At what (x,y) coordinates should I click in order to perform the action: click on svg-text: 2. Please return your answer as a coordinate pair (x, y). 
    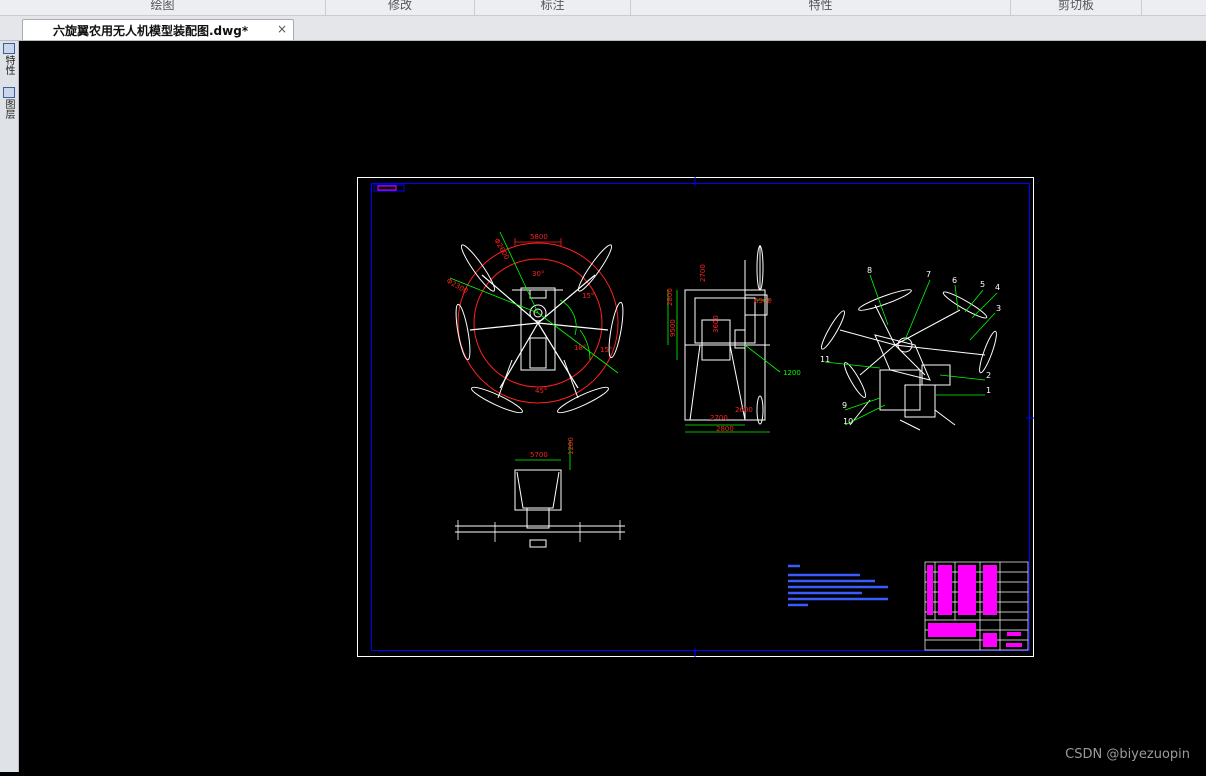
    Looking at the image, I should click on (988, 375).